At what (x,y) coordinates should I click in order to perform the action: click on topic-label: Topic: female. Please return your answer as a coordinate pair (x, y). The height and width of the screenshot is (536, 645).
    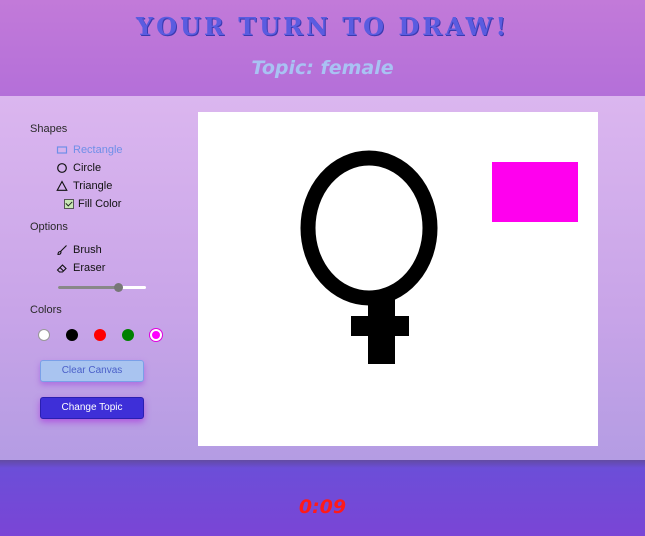
    Looking at the image, I should click on (322, 68).